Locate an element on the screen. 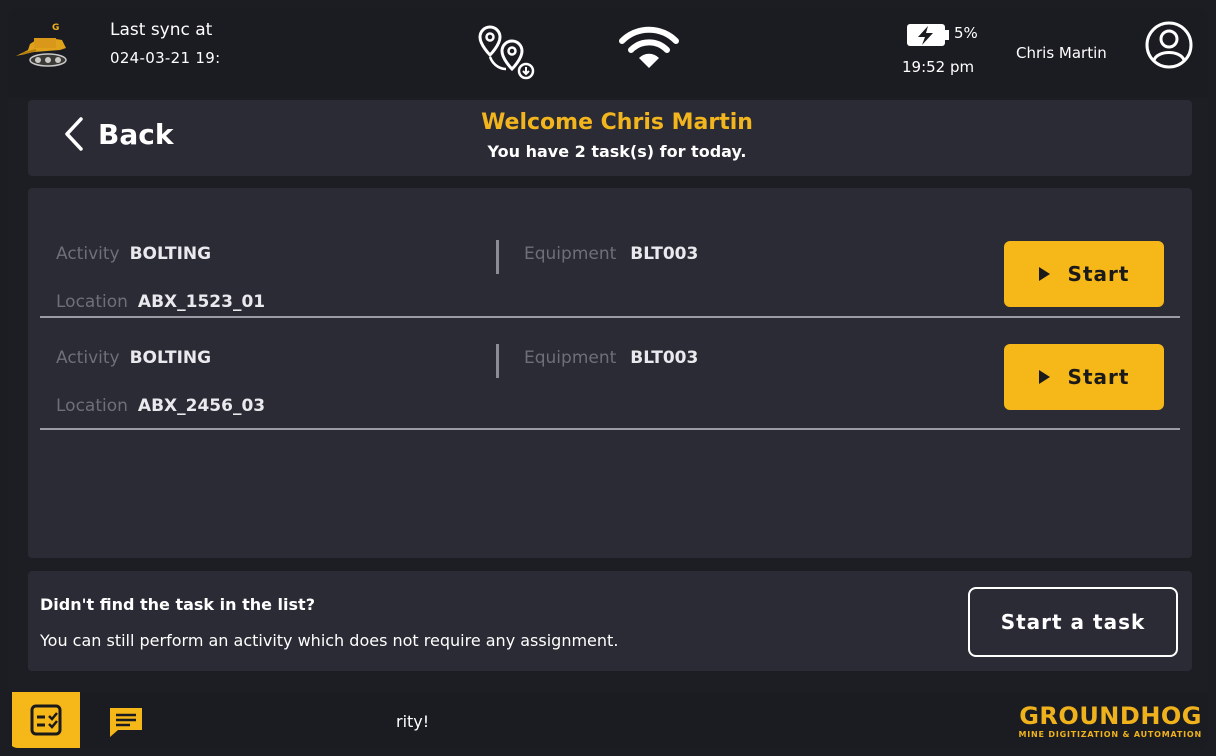  task-checklist-icon is located at coordinates (46, 720).